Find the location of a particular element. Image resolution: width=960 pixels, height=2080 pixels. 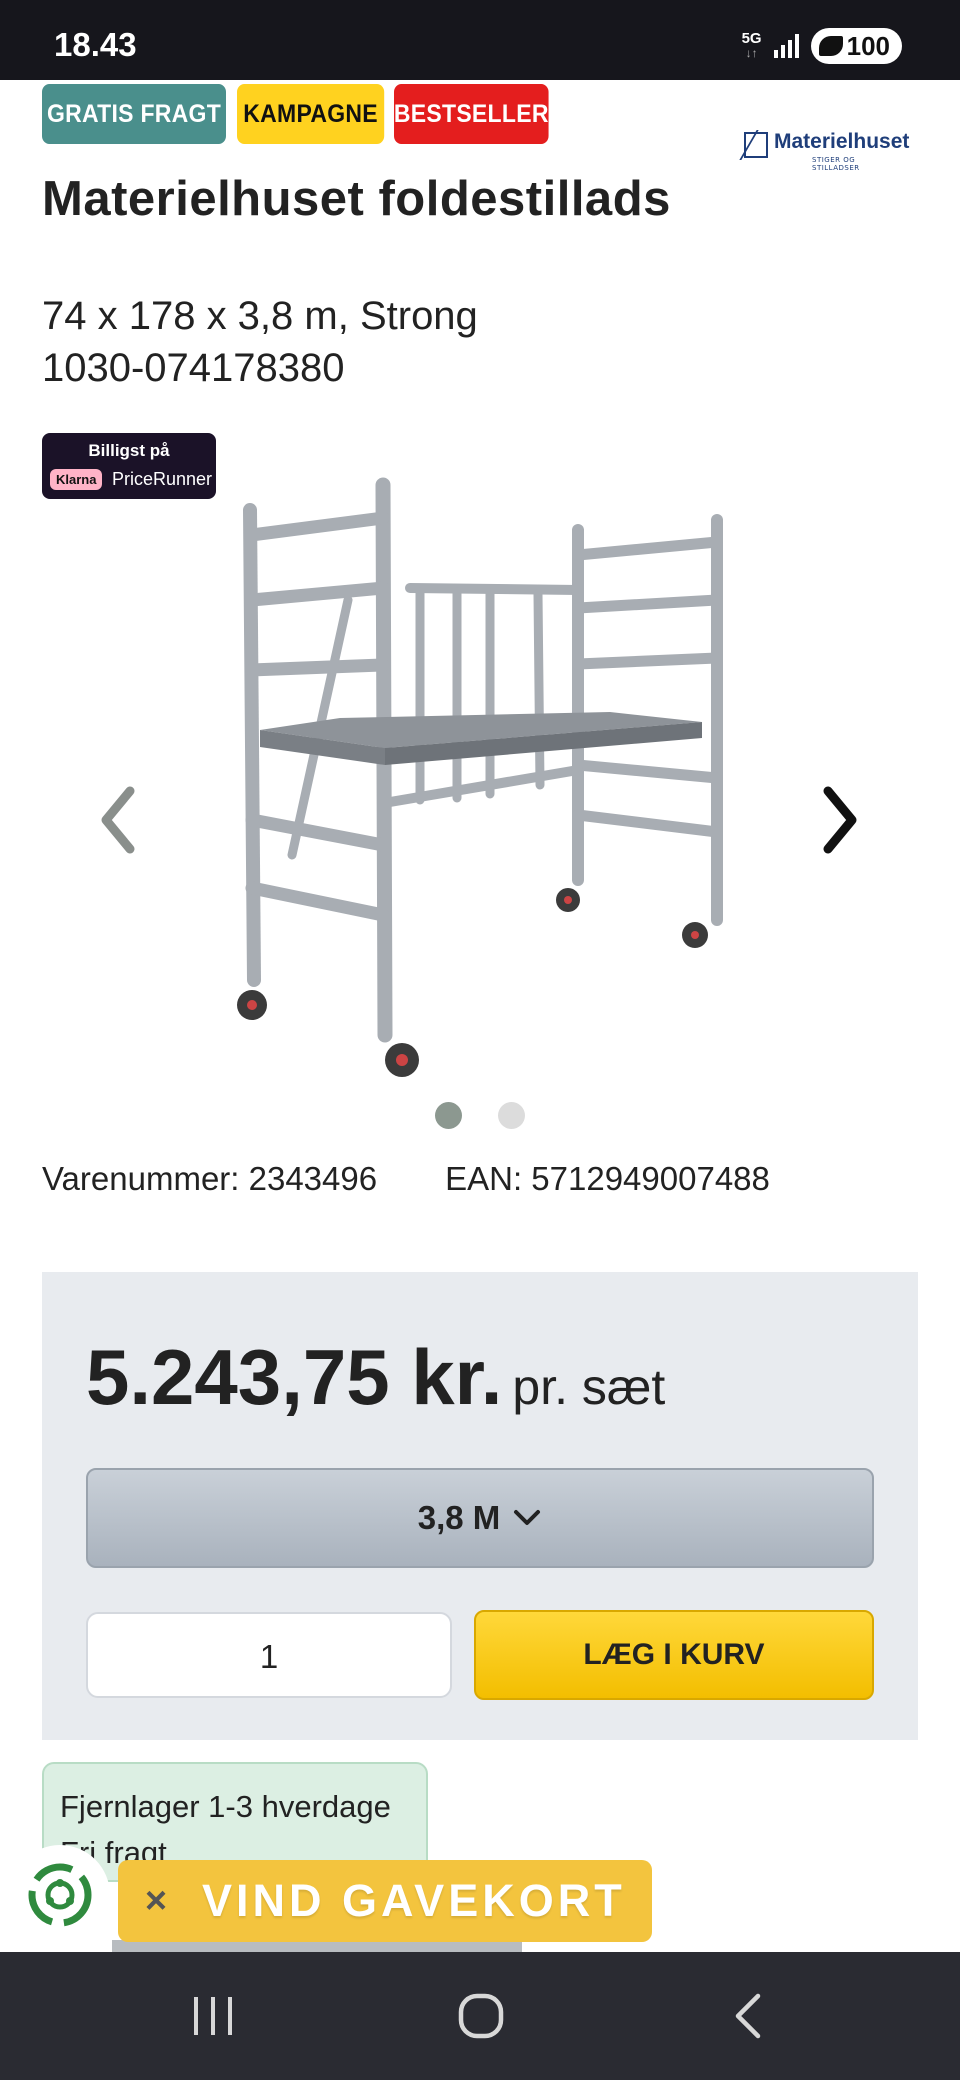

carousel-next-button is located at coordinates (840, 820).